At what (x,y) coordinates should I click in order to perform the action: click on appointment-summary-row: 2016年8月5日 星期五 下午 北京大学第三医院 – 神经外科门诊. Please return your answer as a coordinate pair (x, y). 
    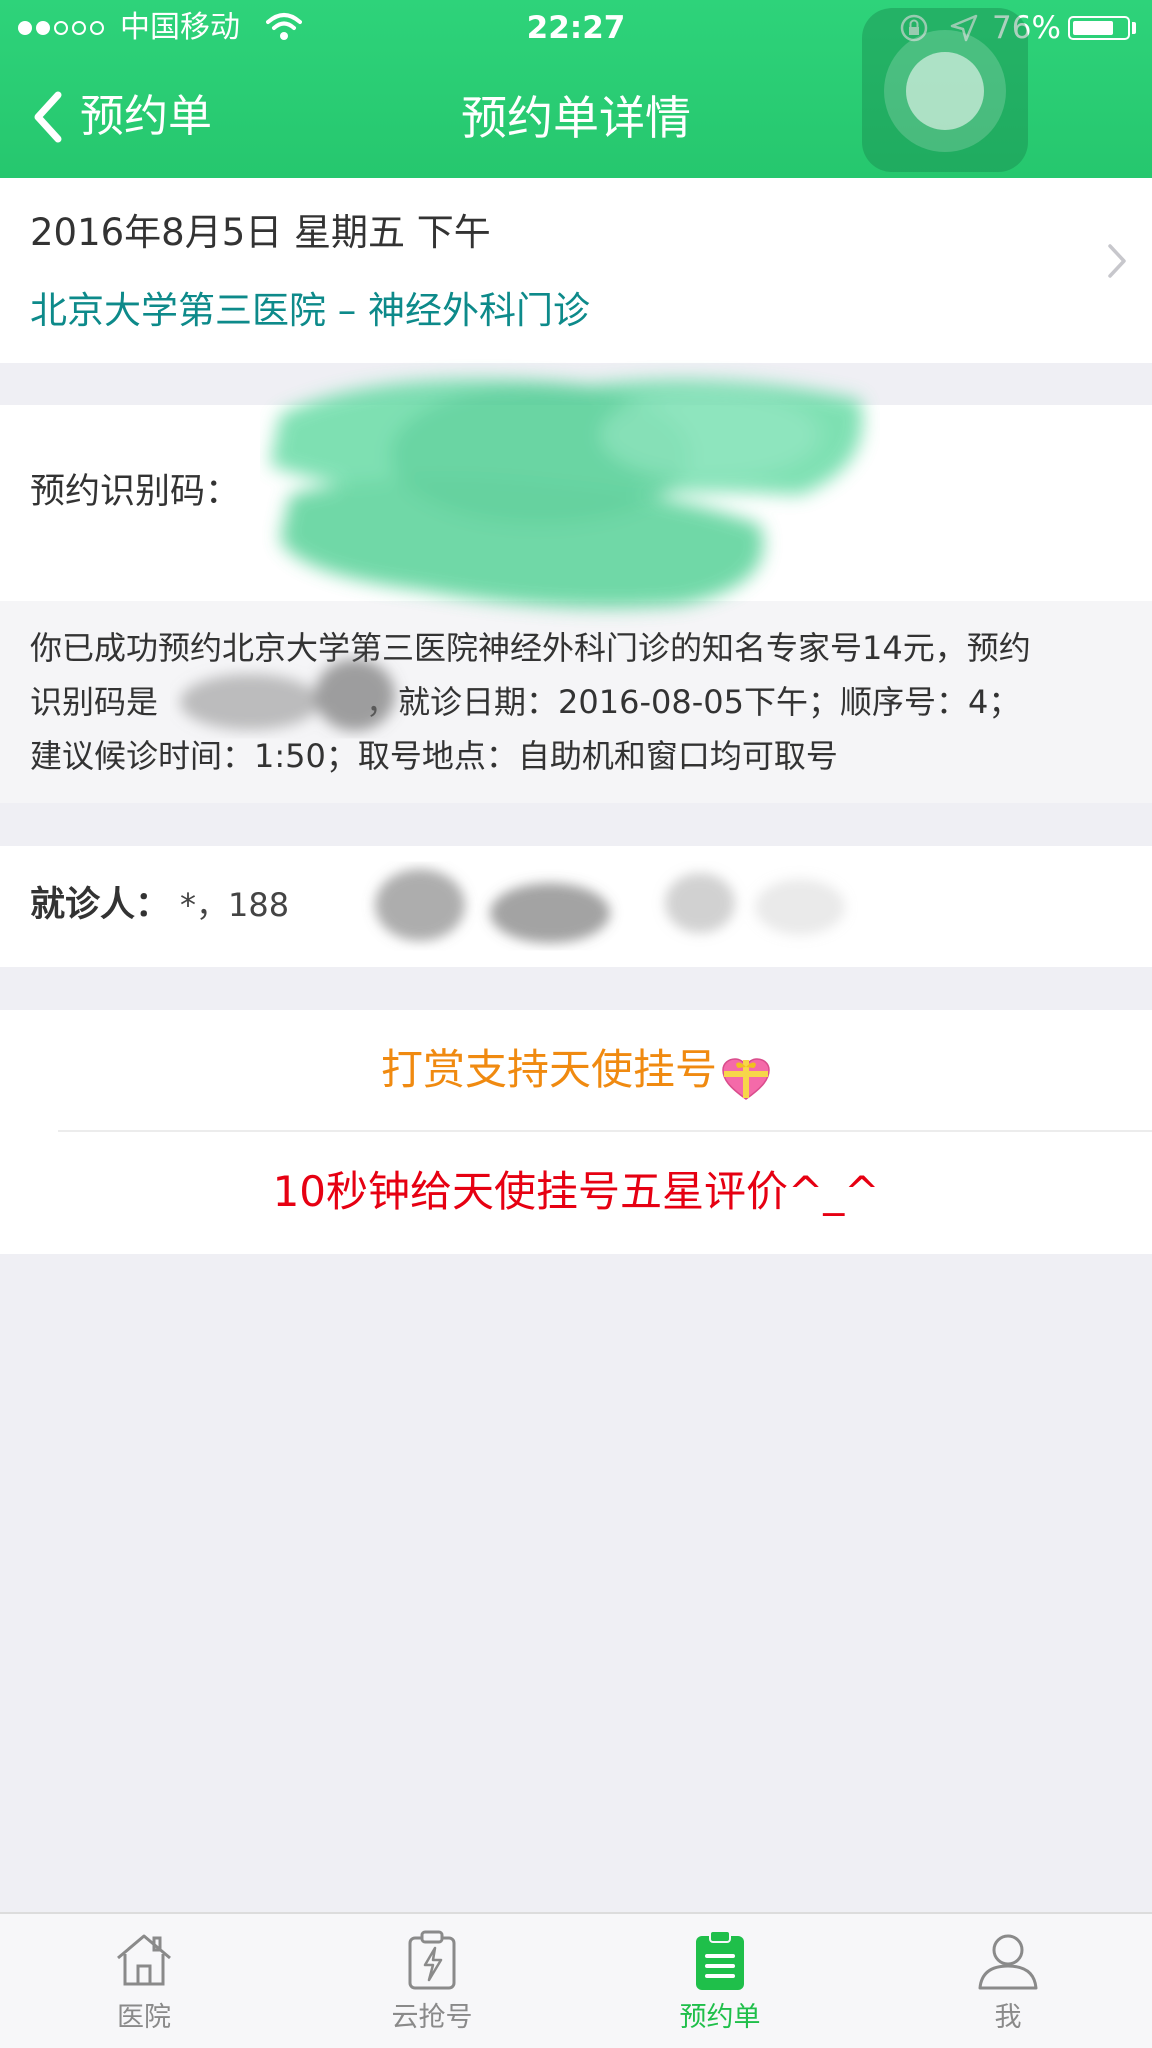
    Looking at the image, I should click on (576, 270).